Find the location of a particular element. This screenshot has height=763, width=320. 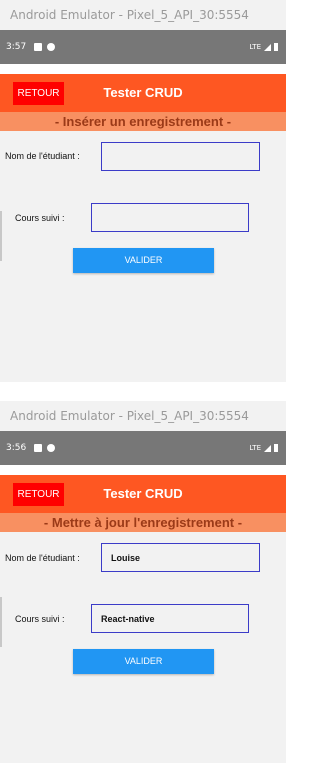

status-bar: 3:57 LTE is located at coordinates (143, 47).